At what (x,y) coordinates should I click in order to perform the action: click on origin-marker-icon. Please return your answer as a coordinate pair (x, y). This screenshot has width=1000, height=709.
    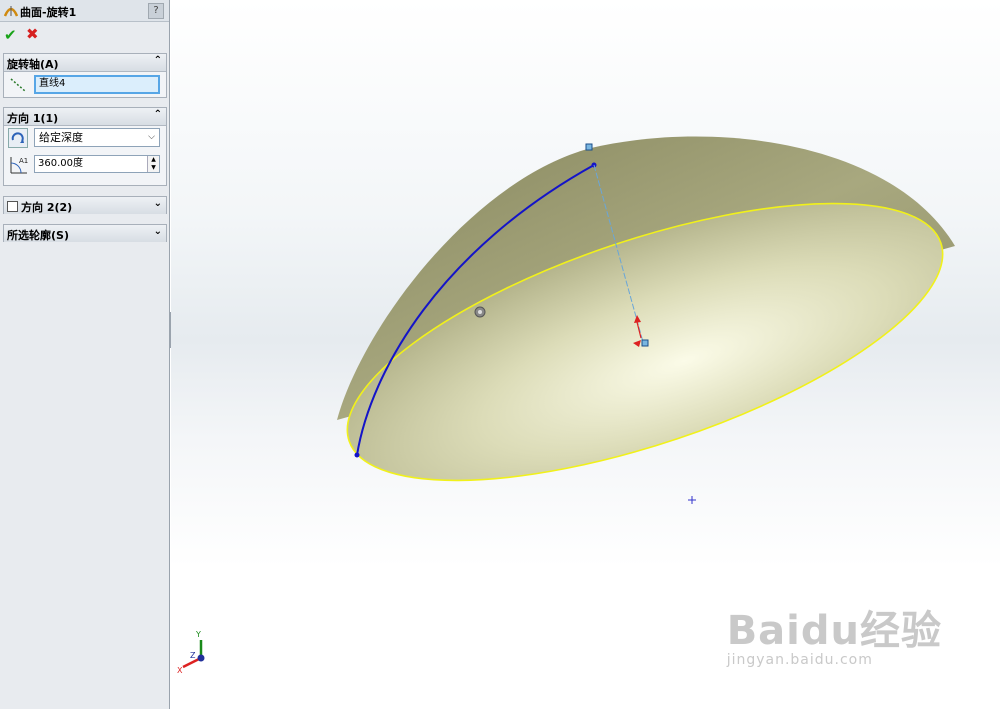
    Looking at the image, I should click on (692, 500).